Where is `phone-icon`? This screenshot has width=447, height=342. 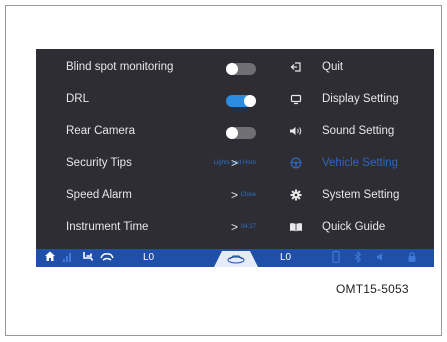 phone-icon is located at coordinates (336, 258).